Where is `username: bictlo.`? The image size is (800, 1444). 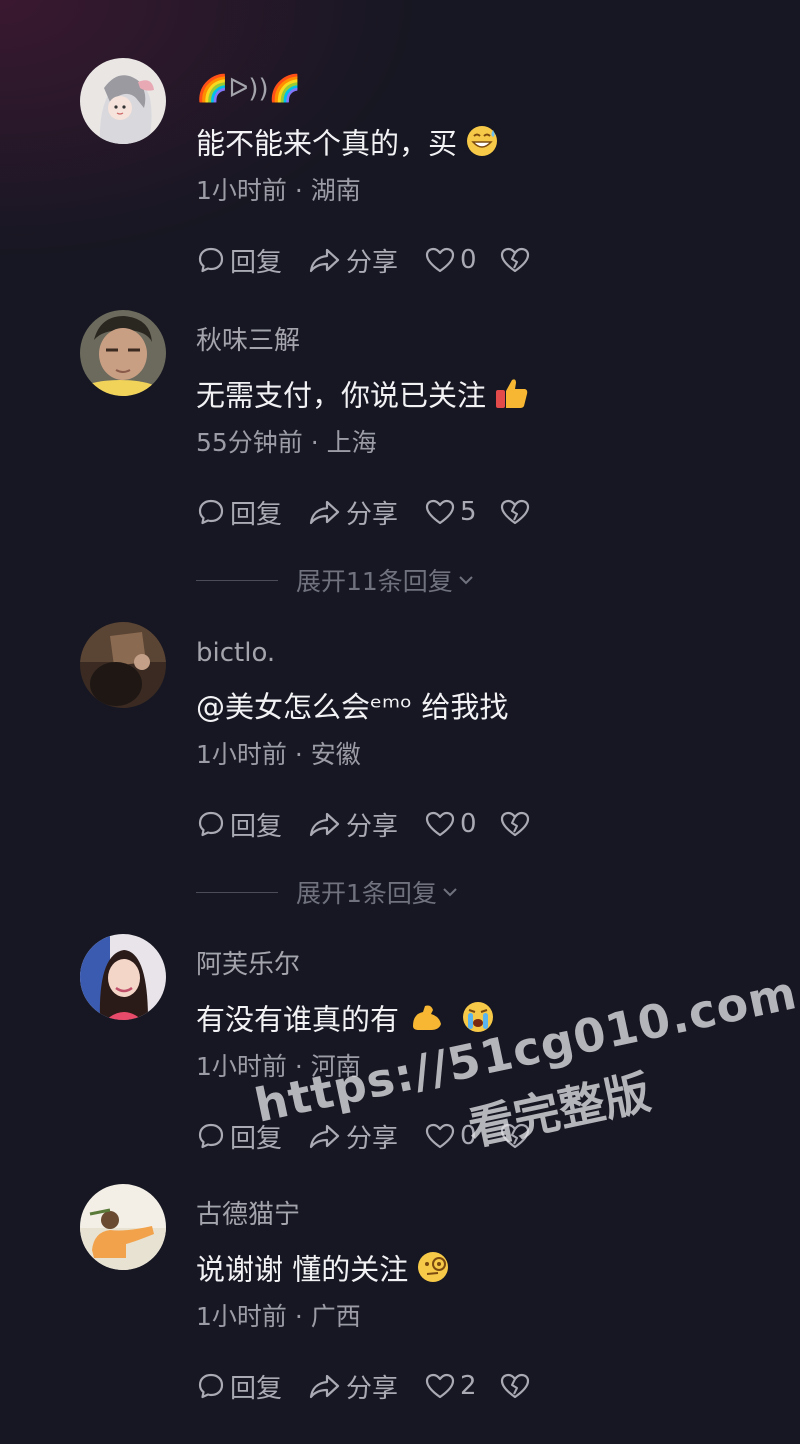
username: bictlo. is located at coordinates (235, 653).